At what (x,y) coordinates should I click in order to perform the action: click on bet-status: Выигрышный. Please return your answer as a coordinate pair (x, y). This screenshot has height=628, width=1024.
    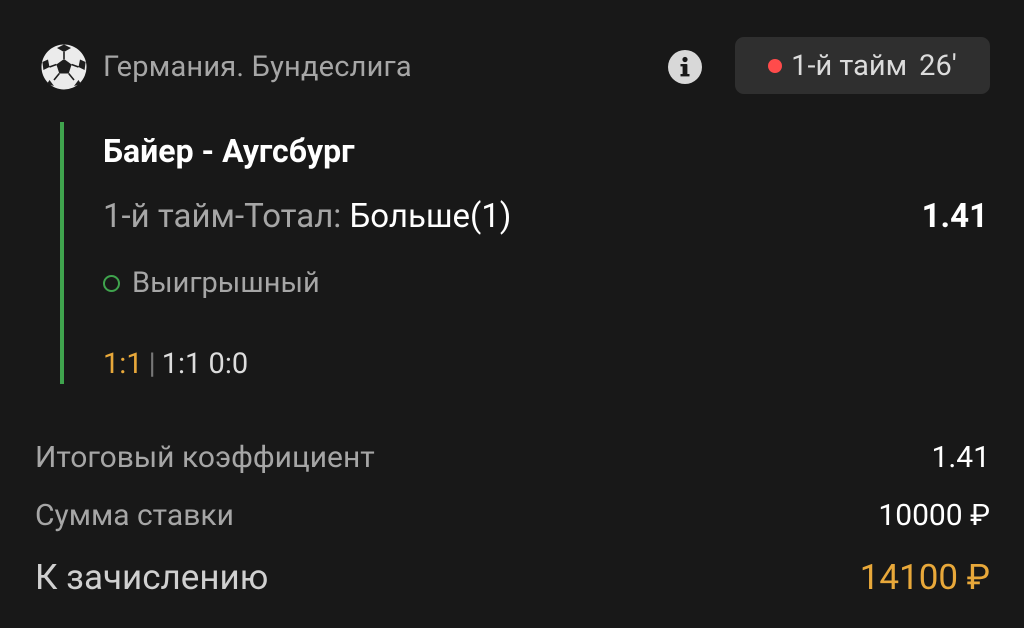
    Looking at the image, I should click on (211, 283).